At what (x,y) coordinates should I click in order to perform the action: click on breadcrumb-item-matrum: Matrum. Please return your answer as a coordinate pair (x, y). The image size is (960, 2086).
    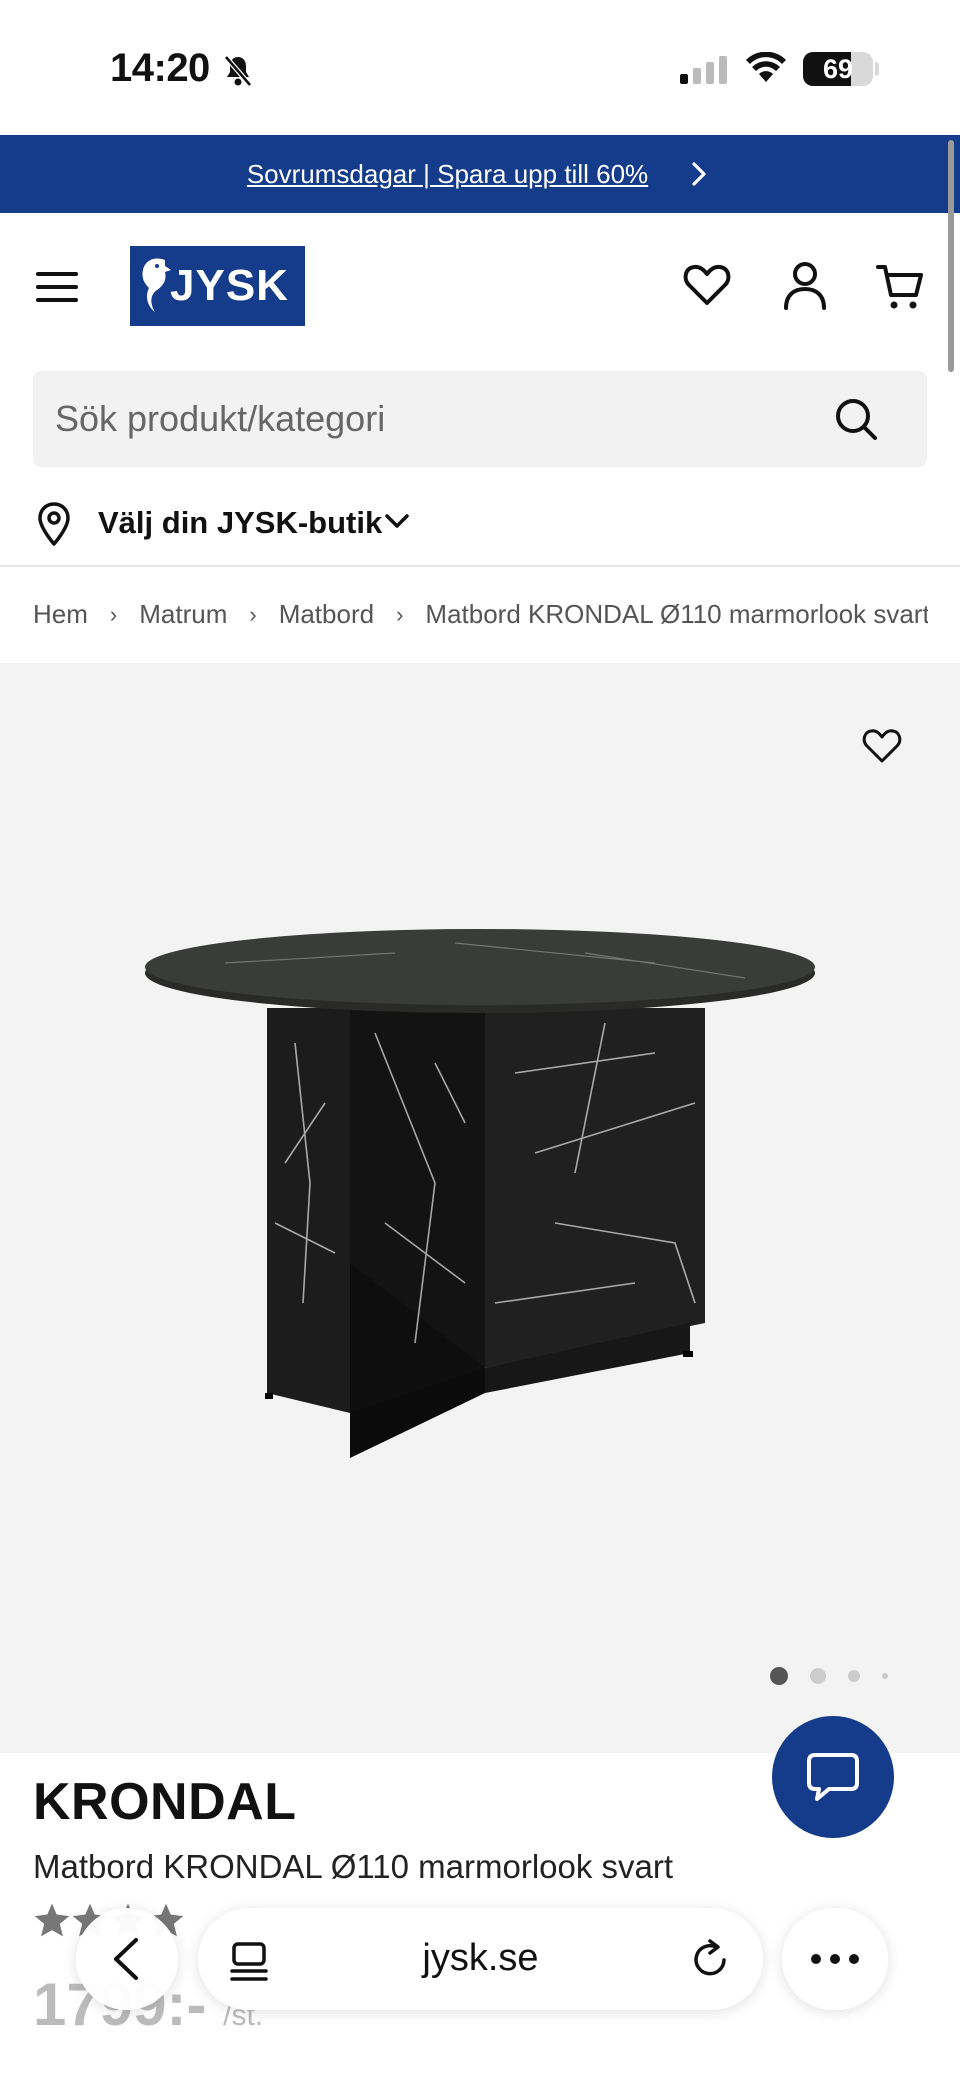
    Looking at the image, I should click on (183, 614).